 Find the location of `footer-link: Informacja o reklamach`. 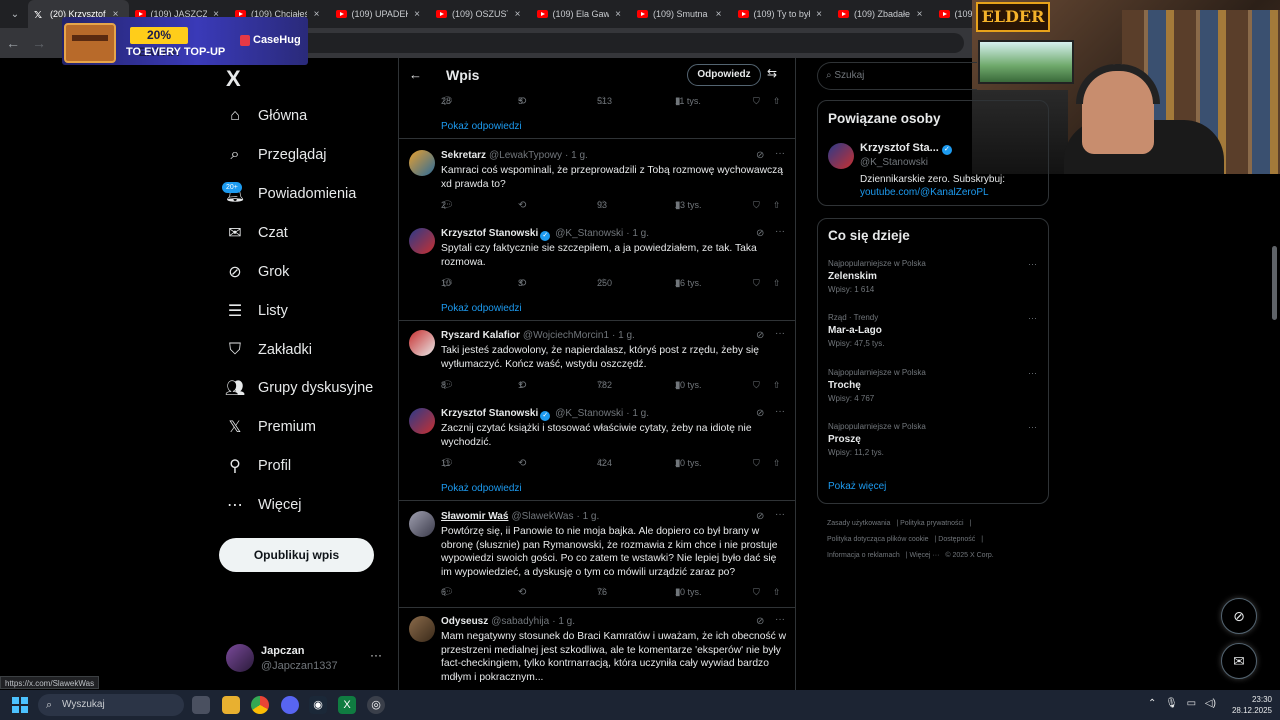

footer-link: Informacja o reklamach is located at coordinates (863, 555).